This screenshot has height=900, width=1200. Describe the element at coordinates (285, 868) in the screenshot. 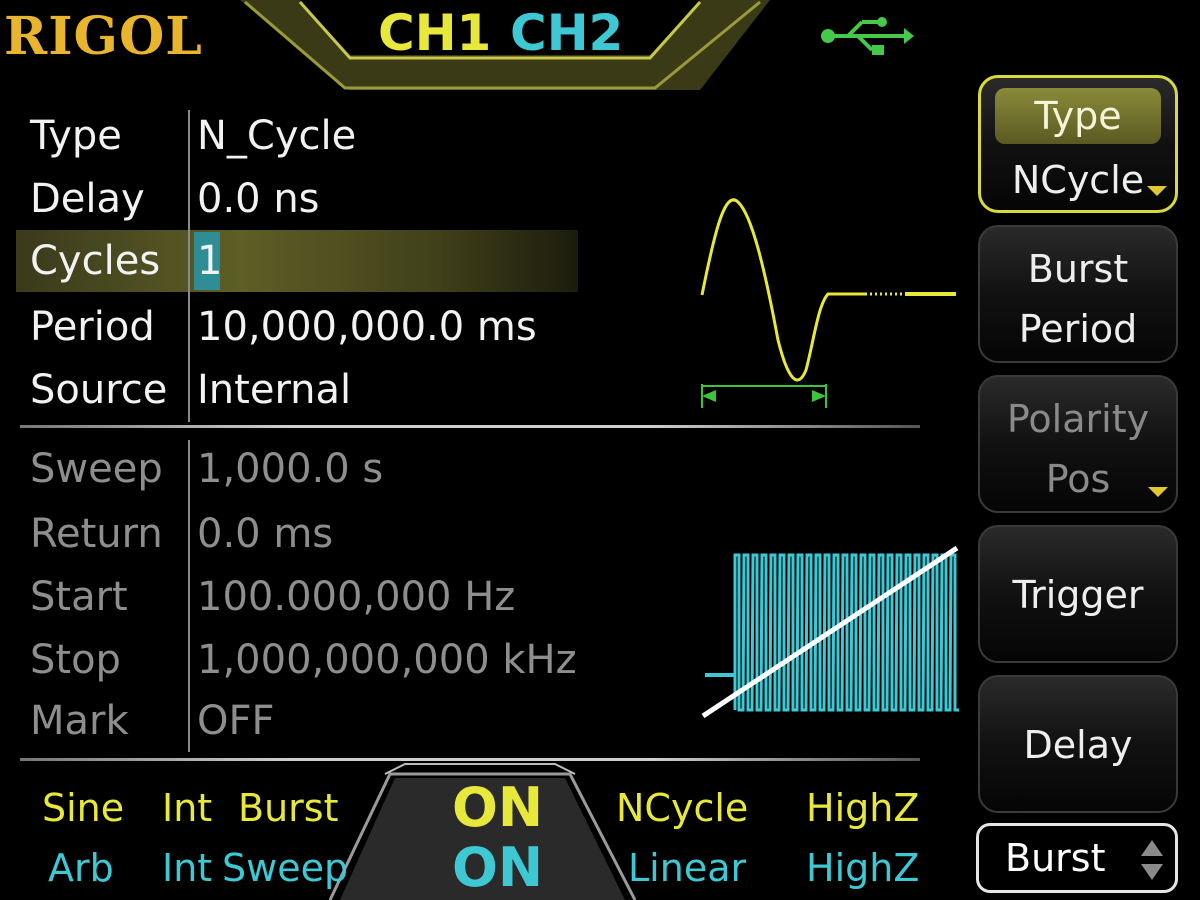

I see `ch2-mode: Sweep` at that location.